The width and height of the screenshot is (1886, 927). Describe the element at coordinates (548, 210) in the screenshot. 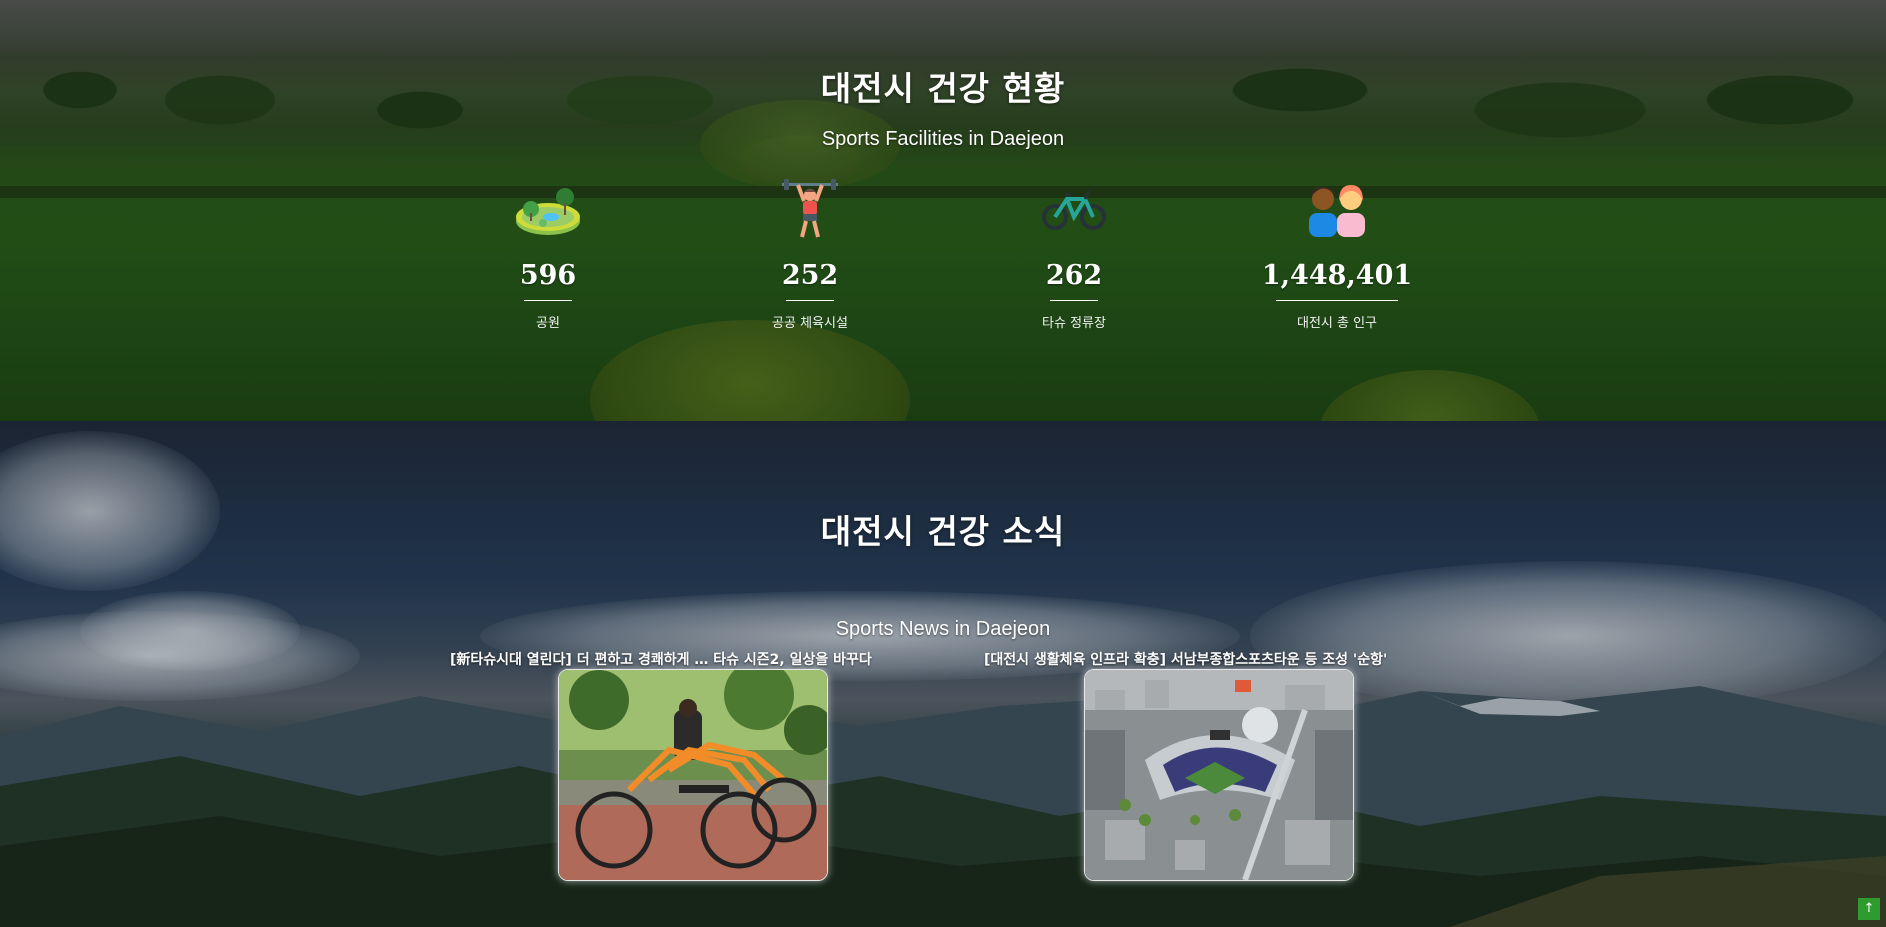

I see `park-icon` at that location.